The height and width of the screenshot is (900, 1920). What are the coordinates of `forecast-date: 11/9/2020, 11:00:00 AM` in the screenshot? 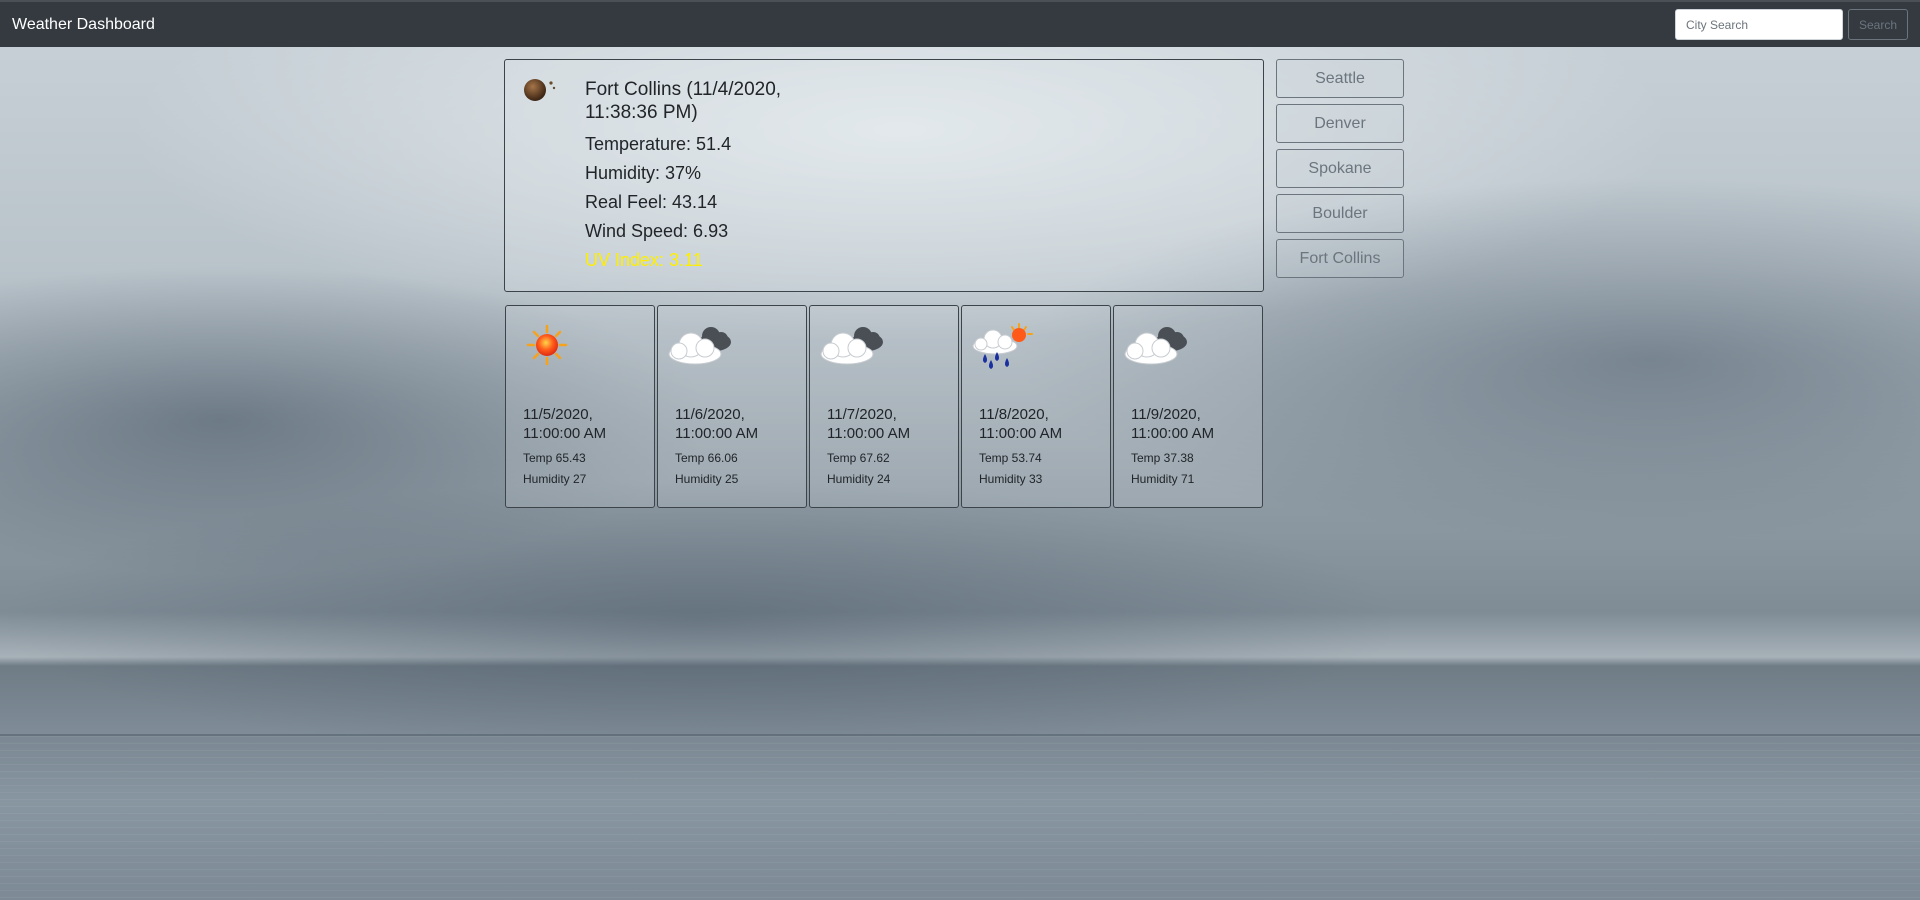 It's located at (1173, 424).